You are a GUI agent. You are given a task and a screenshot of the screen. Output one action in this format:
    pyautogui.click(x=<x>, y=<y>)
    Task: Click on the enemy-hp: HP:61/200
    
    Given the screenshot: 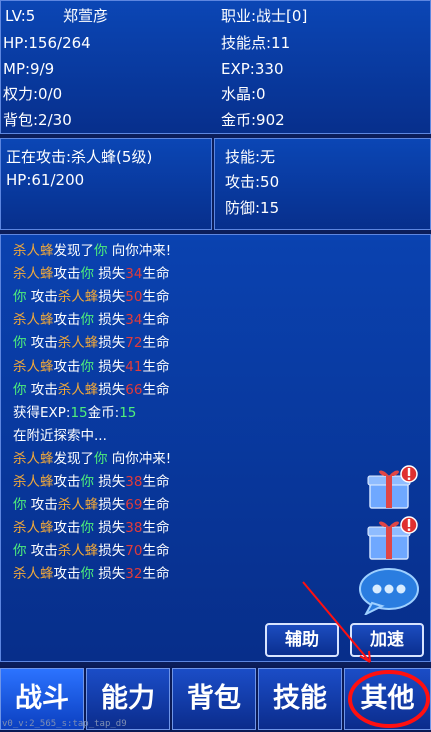 What is the action you would take?
    pyautogui.click(x=45, y=180)
    